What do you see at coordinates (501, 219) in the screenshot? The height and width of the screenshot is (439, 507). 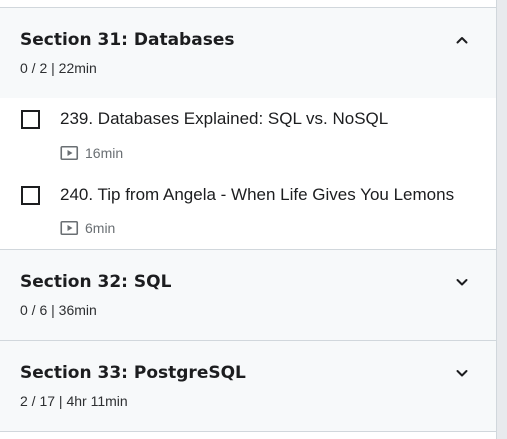 I see `vertical-scrollbar` at bounding box center [501, 219].